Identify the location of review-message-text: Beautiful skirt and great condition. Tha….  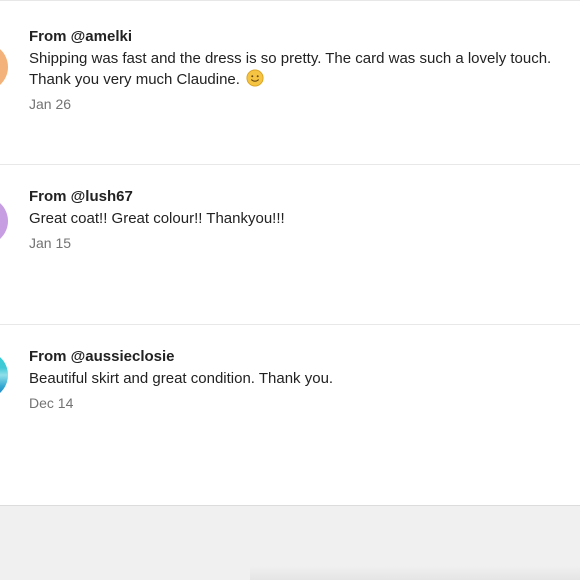
(181, 378).